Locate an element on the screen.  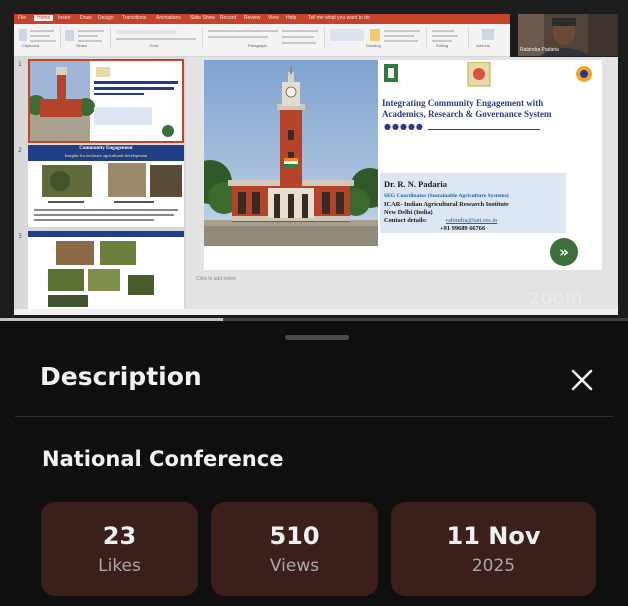
ppt-tab-design: Design is located at coordinates (106, 18).